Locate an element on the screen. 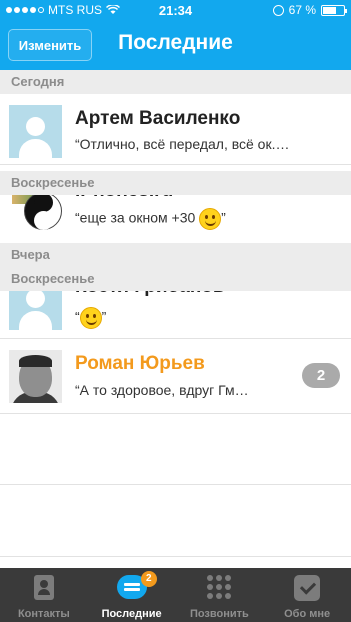 The height and width of the screenshot is (622, 351). header: MTS RUS 21:34 67 % Изменить Последние is located at coordinates (175, 35).